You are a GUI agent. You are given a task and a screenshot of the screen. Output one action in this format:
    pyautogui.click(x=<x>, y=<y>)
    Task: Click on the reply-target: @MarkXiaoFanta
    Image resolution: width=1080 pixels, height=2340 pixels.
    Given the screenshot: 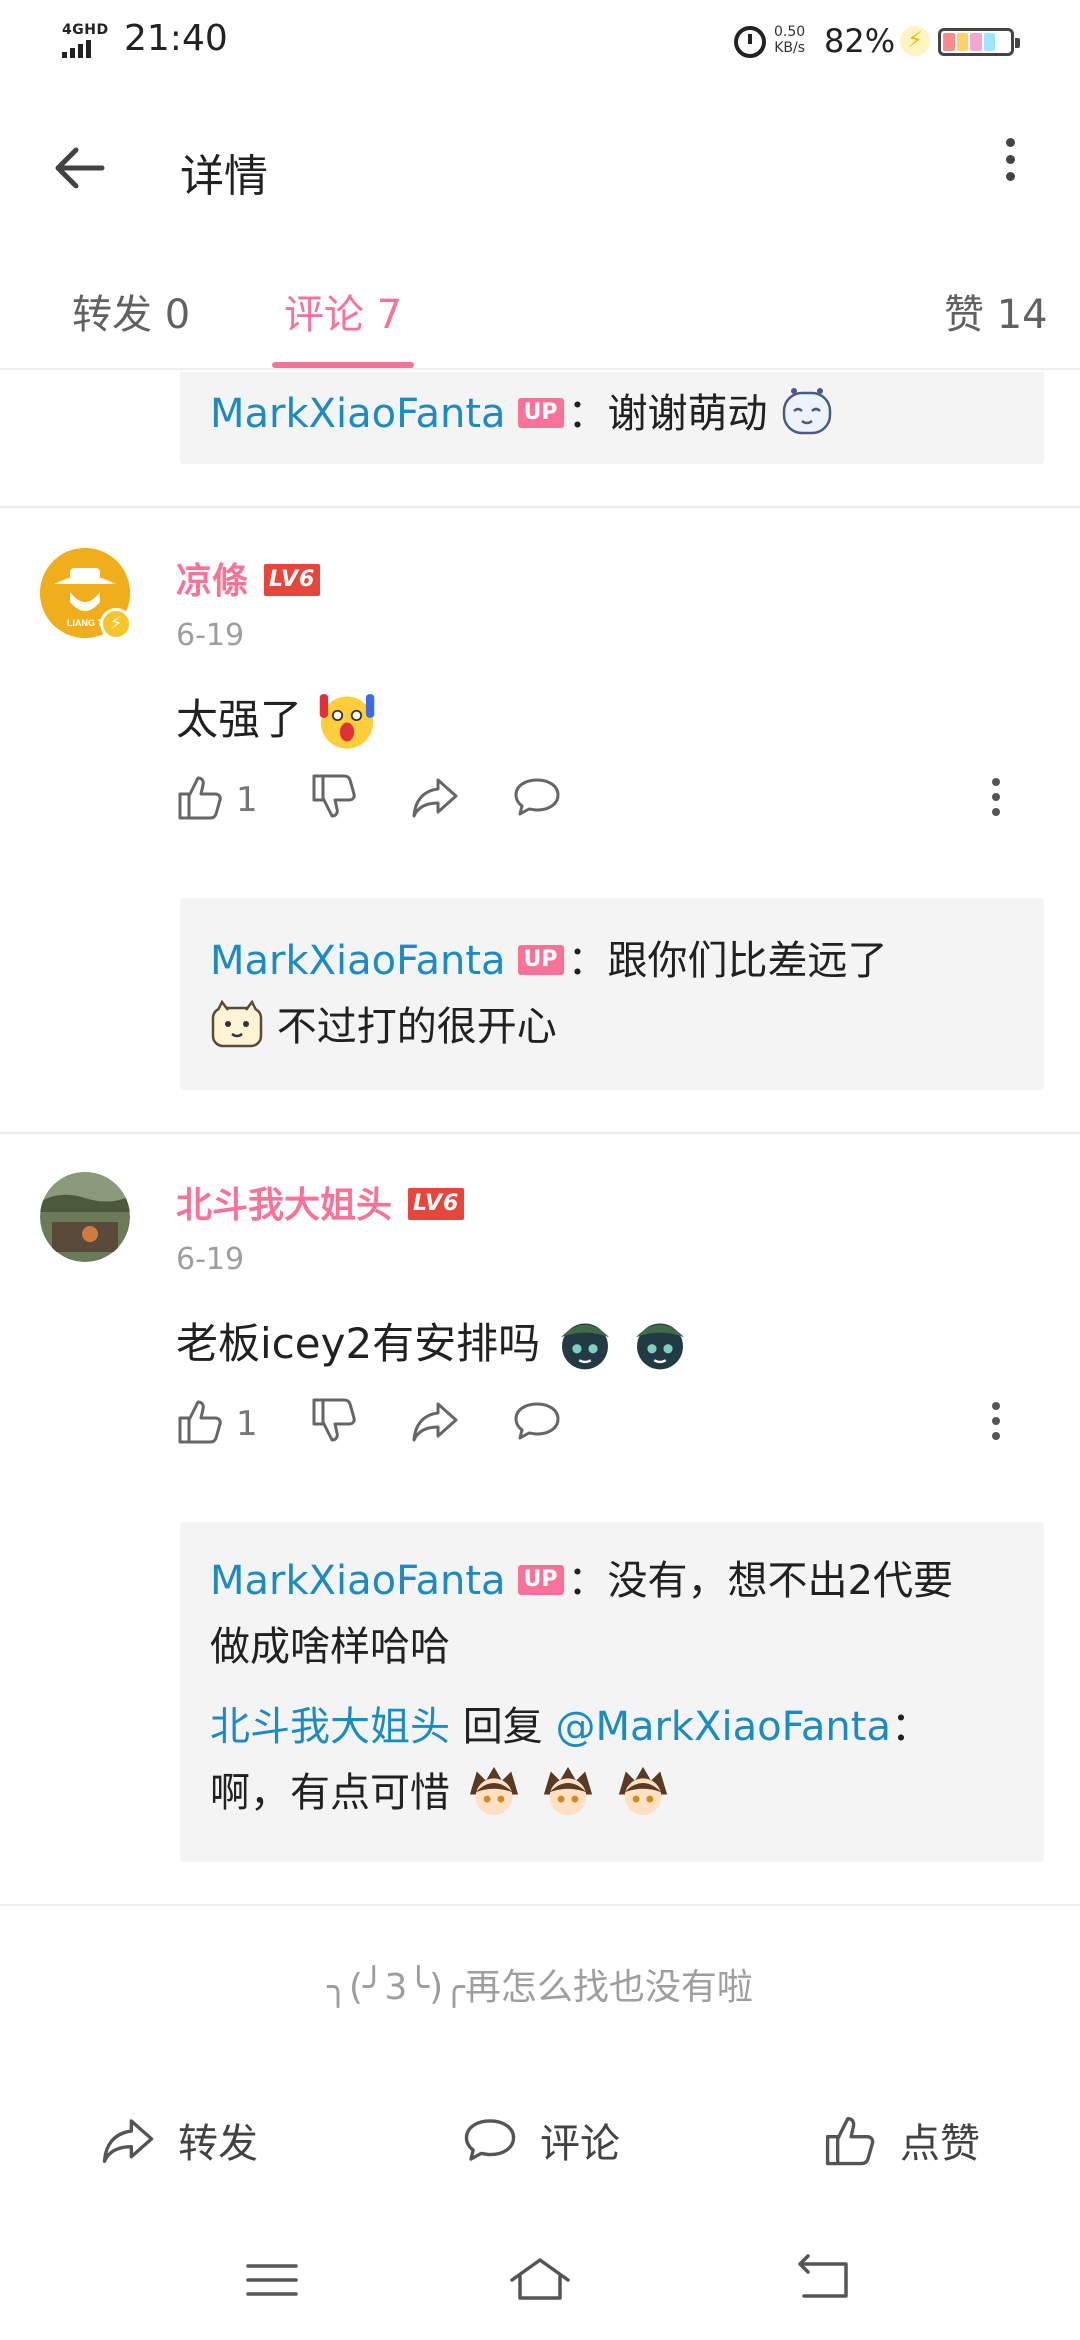 What is the action you would take?
    pyautogui.click(x=723, y=1727)
    